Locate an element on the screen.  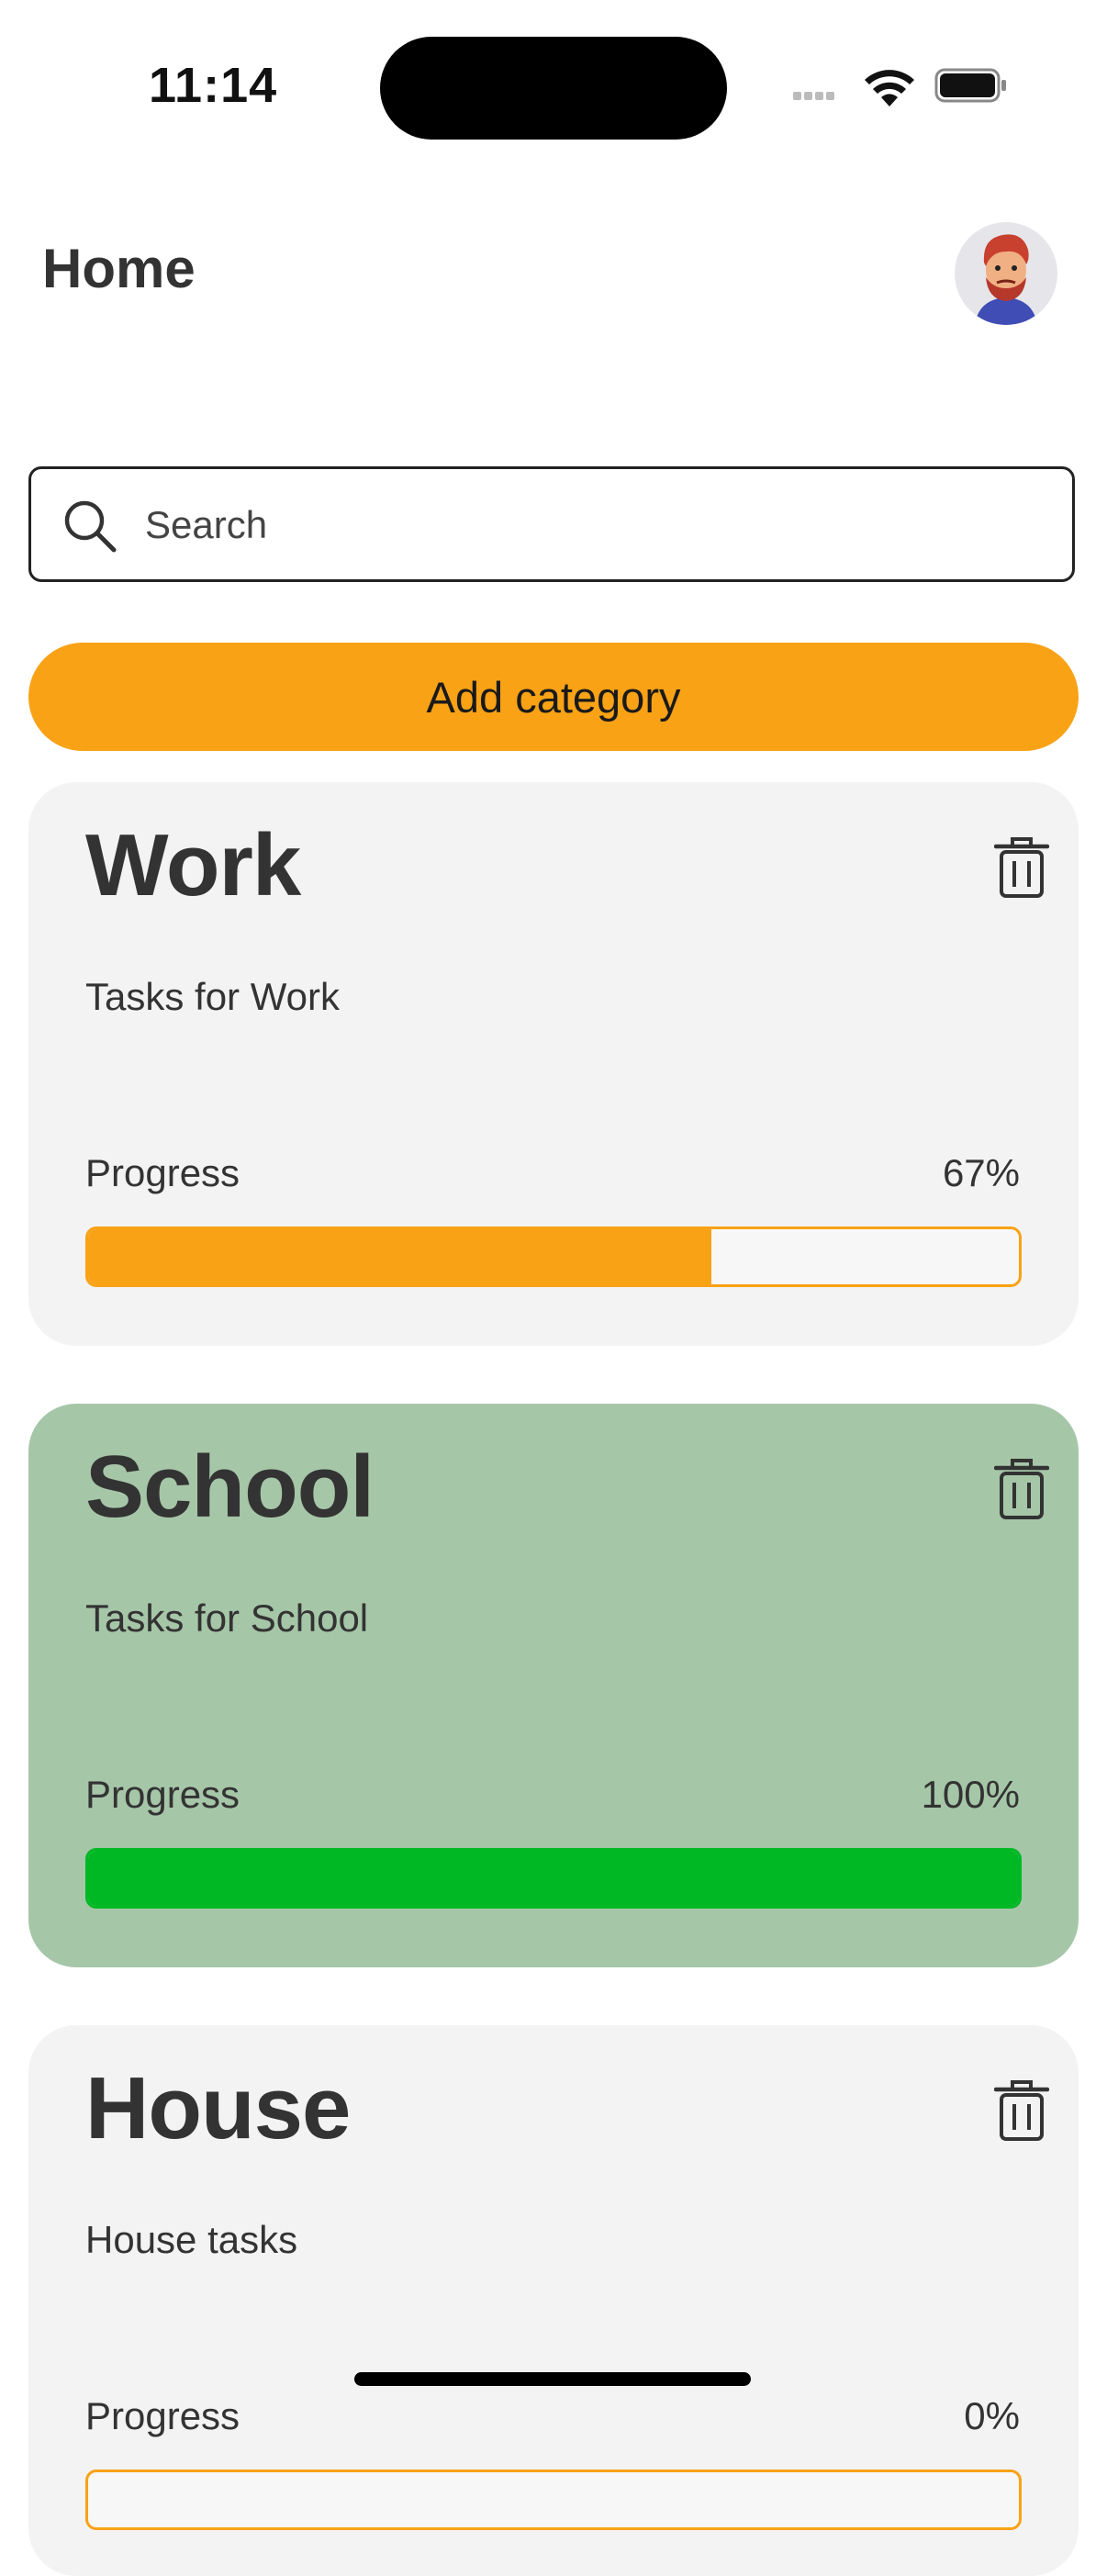
avatar is located at coordinates (1006, 273).